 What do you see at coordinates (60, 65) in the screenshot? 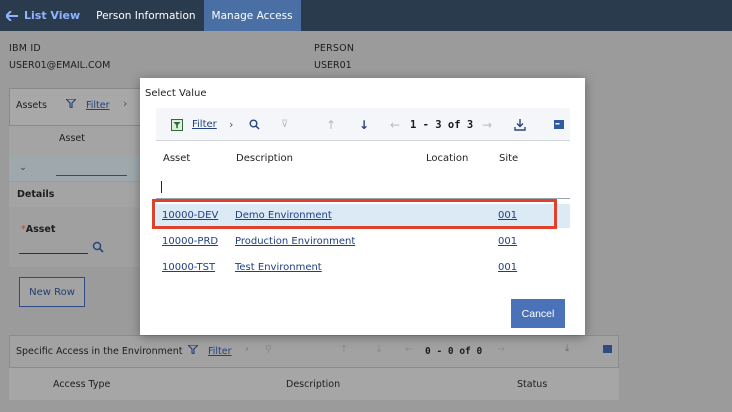
I see `ibm-id-value: USER01@EMAIL.COM` at bounding box center [60, 65].